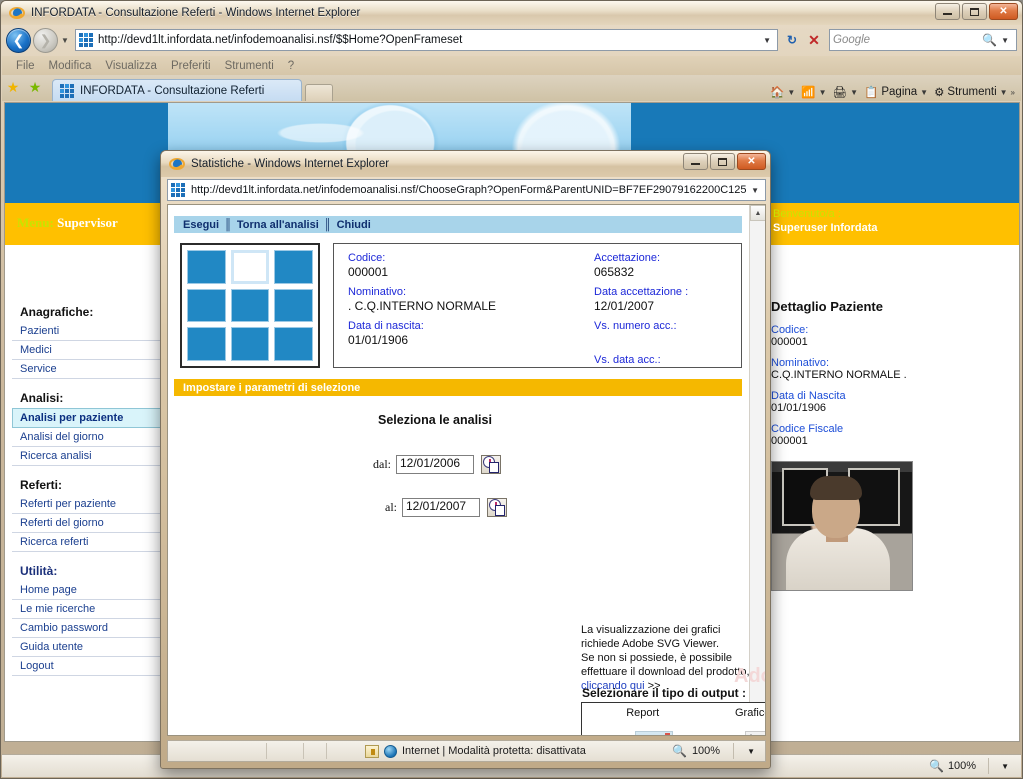  I want to click on date-to-input: 12/01/2007, so click(441, 507).